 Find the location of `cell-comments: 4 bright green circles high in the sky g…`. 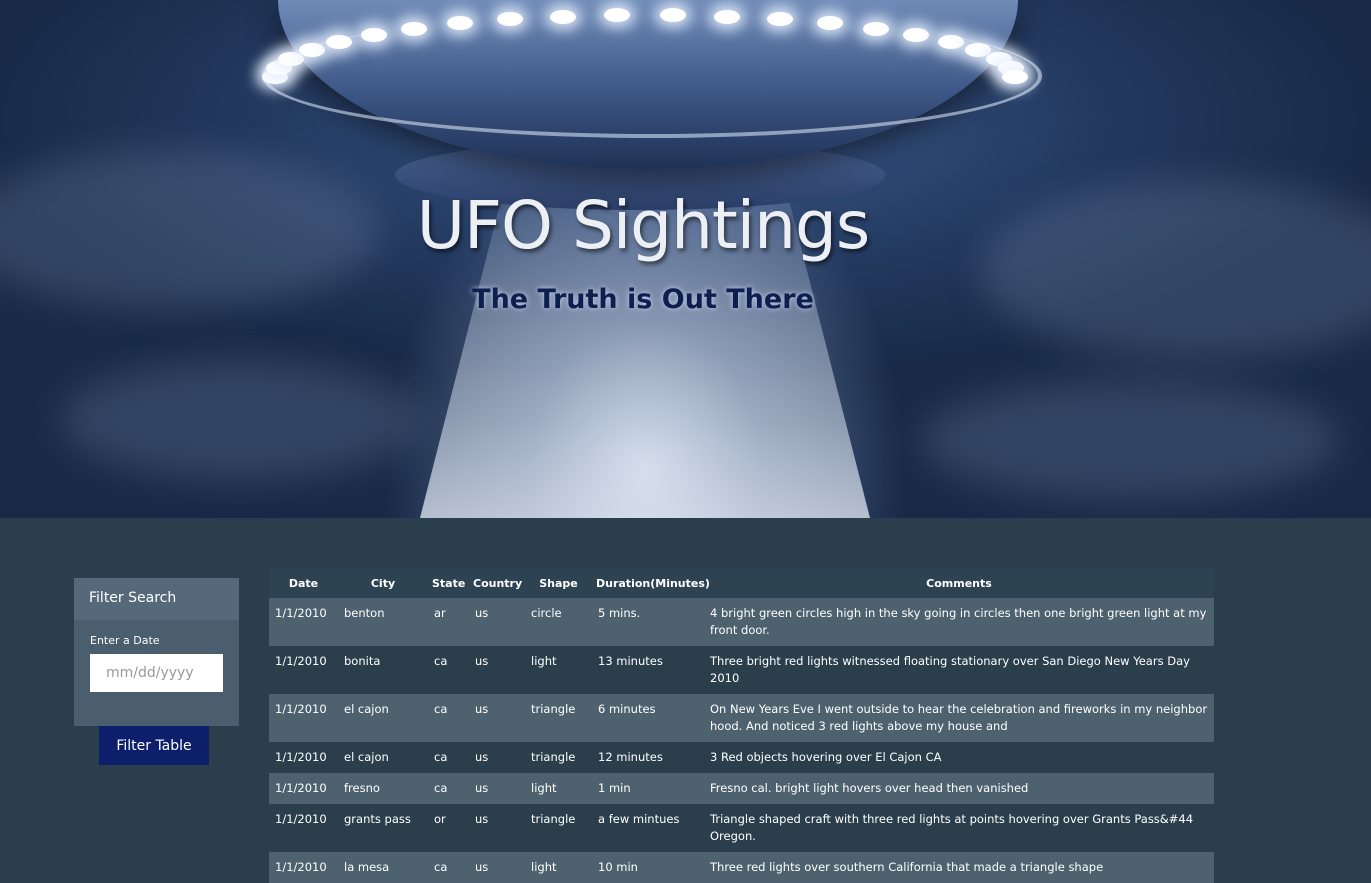

cell-comments: 4 bright green circles high in the sky g… is located at coordinates (958, 621).